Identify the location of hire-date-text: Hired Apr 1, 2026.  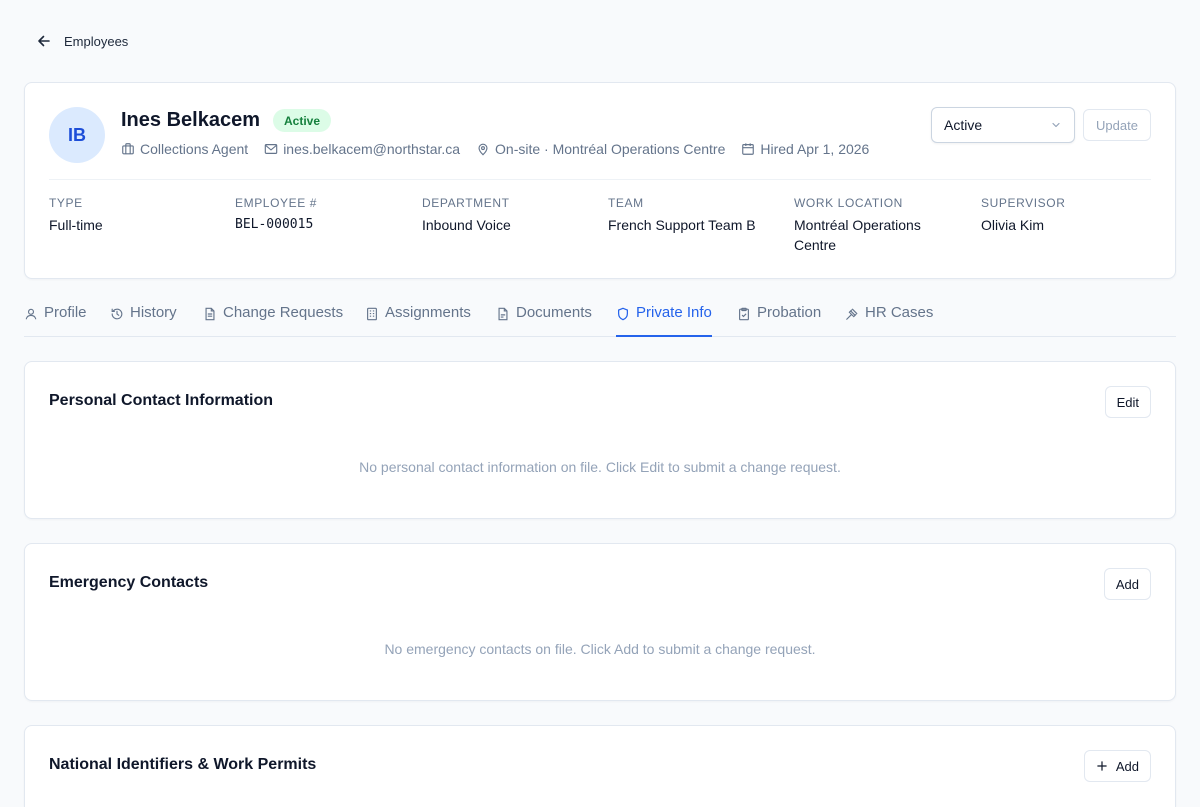
(815, 149).